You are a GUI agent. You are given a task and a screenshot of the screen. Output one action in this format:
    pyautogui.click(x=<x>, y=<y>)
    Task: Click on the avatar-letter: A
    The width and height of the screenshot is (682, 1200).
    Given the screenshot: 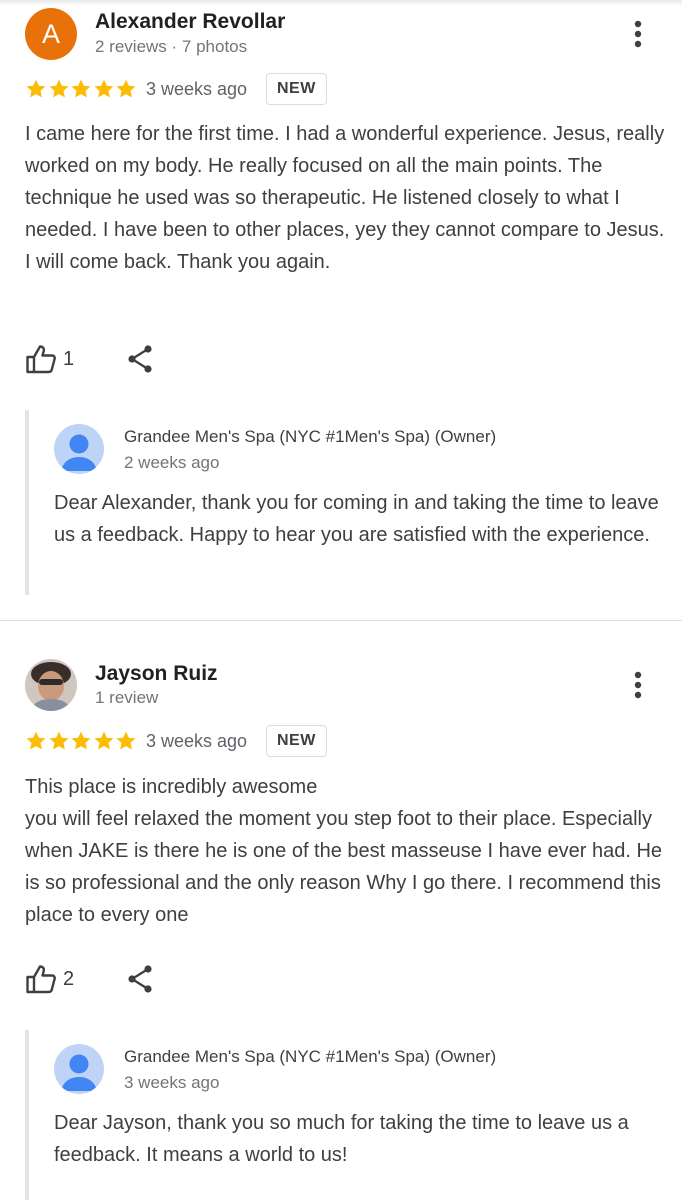 What is the action you would take?
    pyautogui.click(x=50, y=33)
    